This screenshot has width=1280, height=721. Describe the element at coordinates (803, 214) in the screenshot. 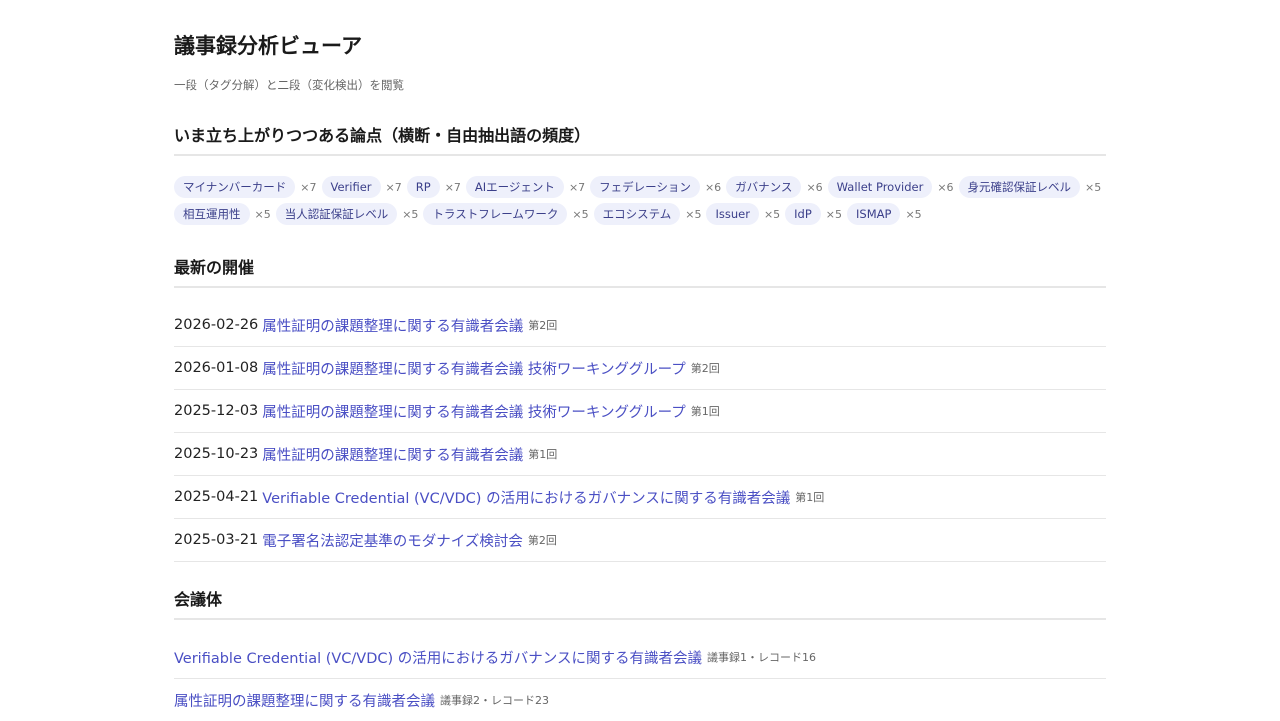

I see `tag-chip: IdP` at that location.